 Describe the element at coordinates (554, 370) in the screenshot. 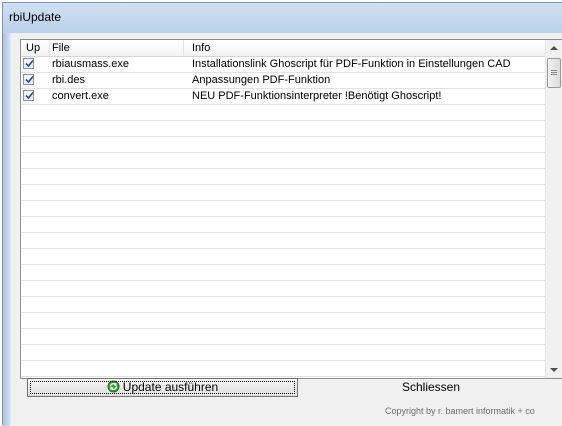

I see `scroll-down-icon` at that location.